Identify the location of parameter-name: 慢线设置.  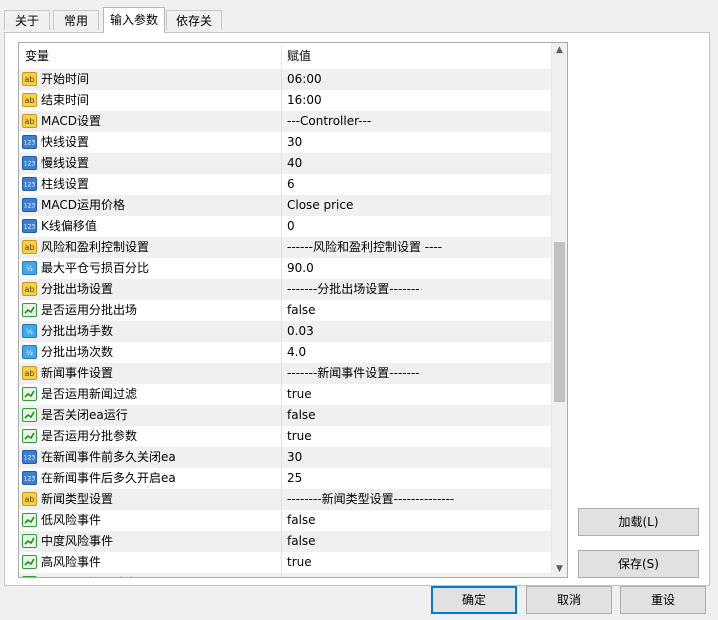
(65, 163).